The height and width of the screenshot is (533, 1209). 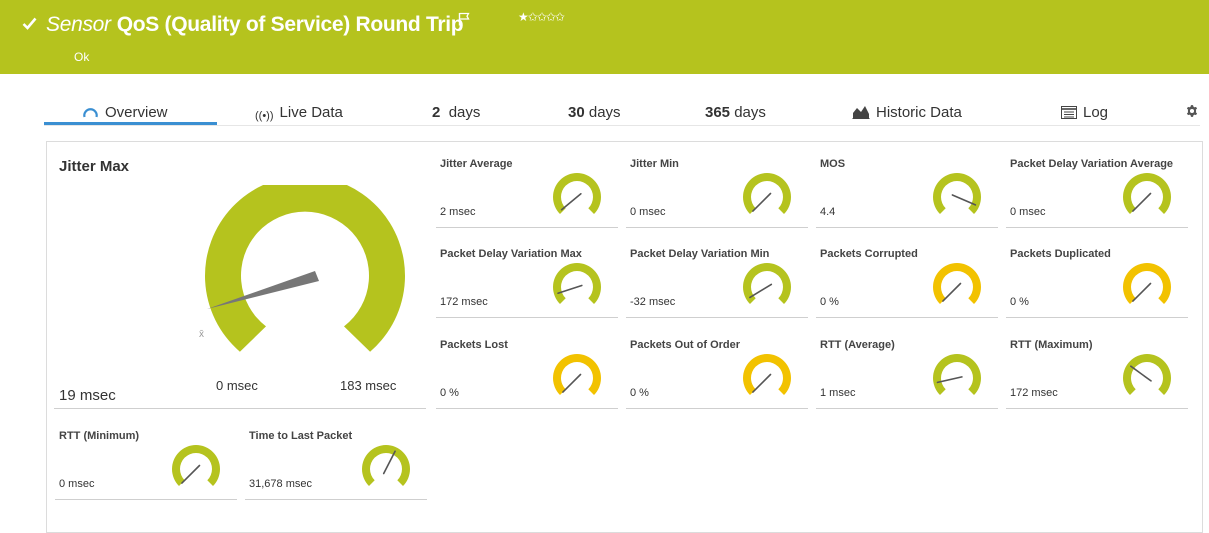 I want to click on tab-2-days: 2 days, so click(x=456, y=112).